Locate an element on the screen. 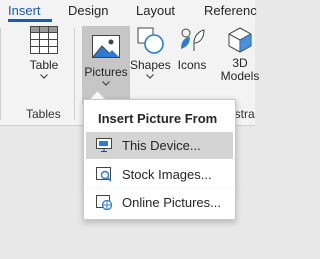 Image resolution: width=320 pixels, height=259 pixels. tab-insert: Insert is located at coordinates (24, 10).